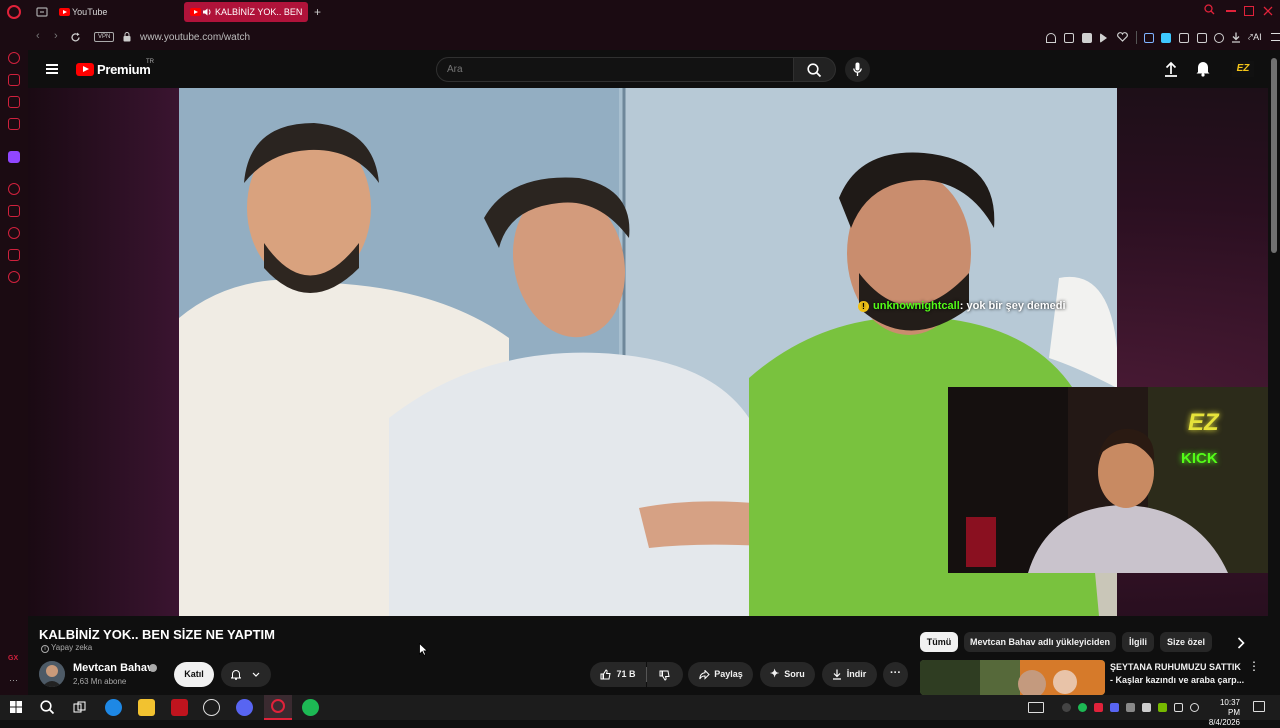  What do you see at coordinates (16, 707) in the screenshot?
I see `windows-start-icon` at bounding box center [16, 707].